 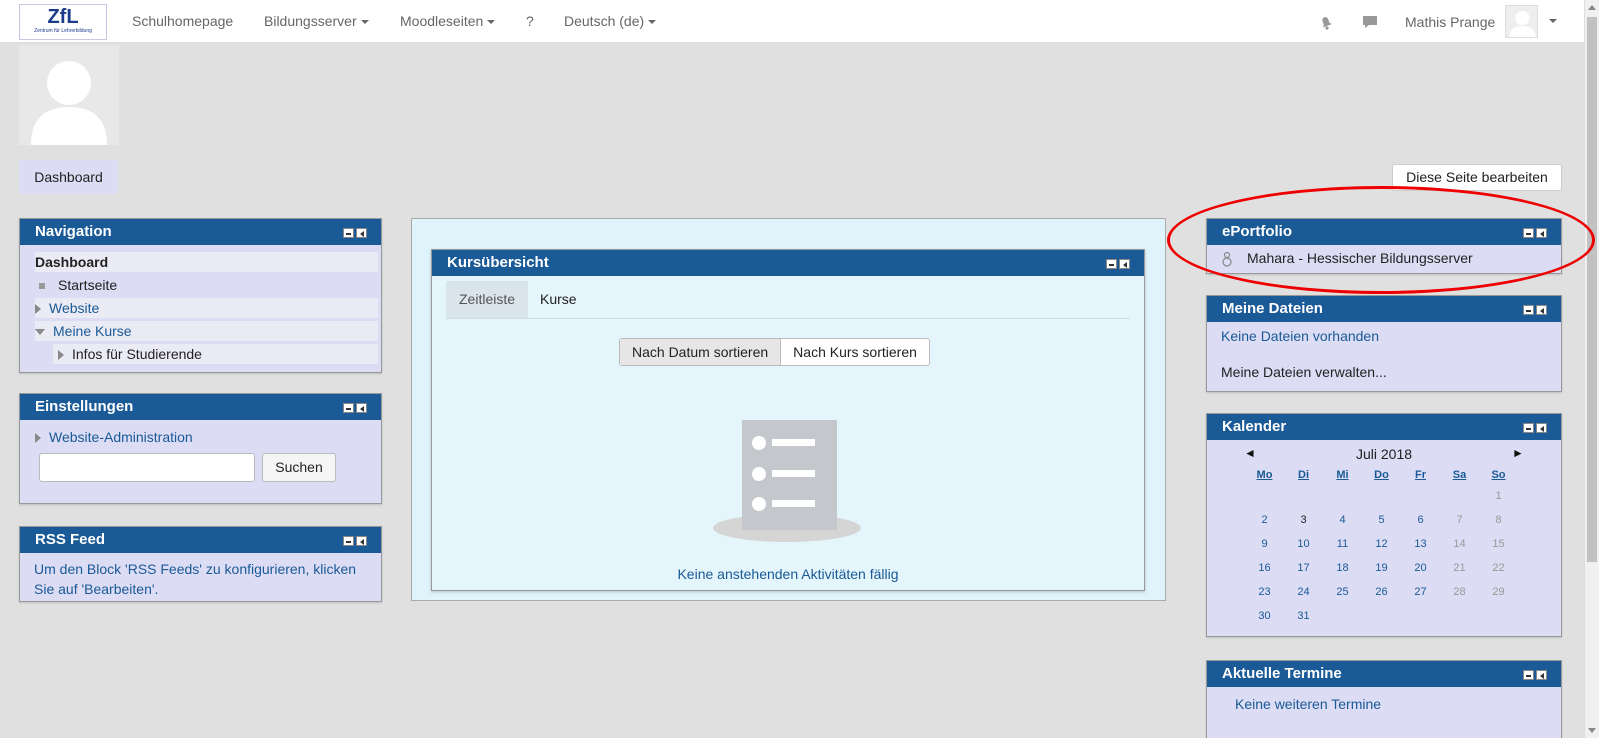 I want to click on calendar-day: 26, so click(x=1381, y=592).